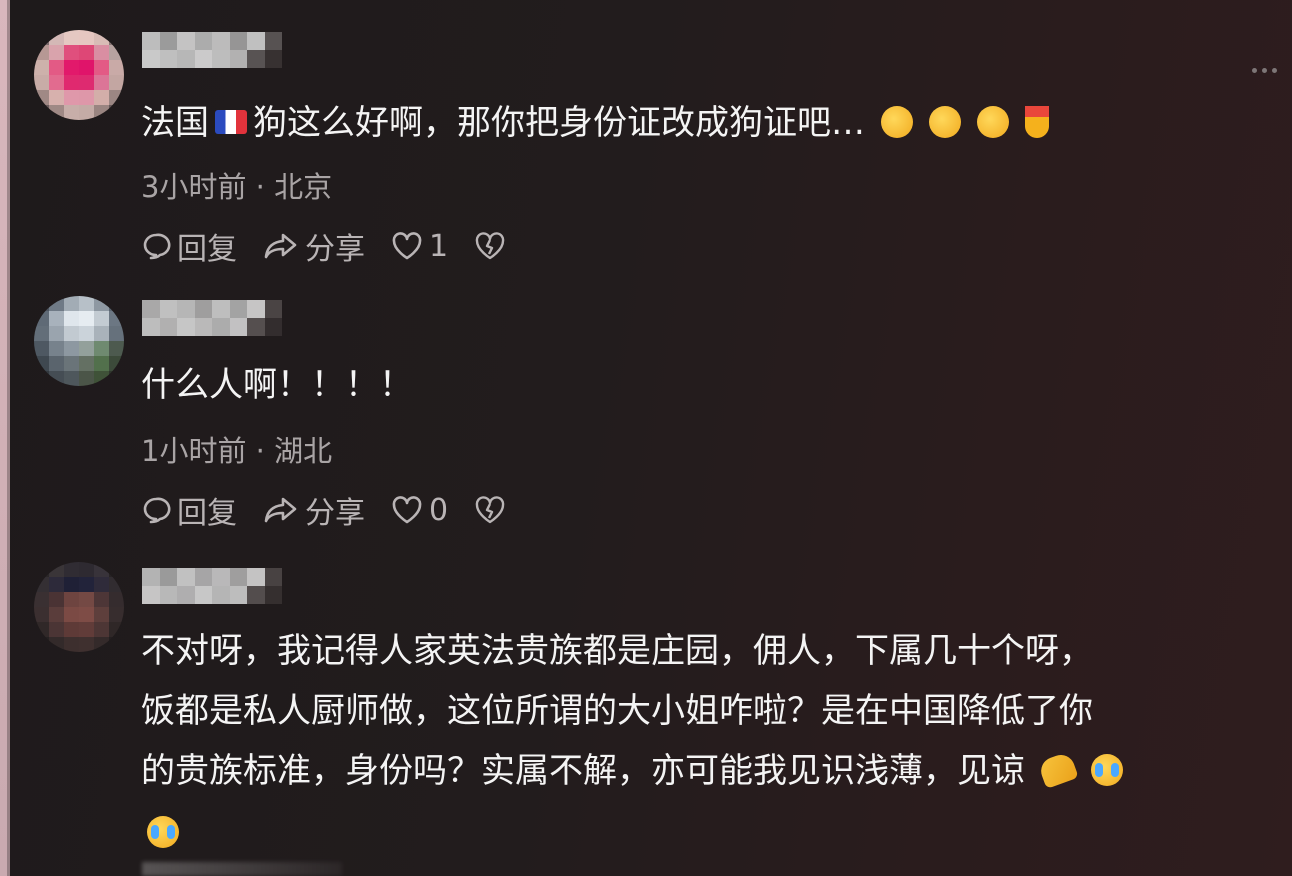 This screenshot has width=1292, height=876. I want to click on like-count: 1, so click(439, 246).